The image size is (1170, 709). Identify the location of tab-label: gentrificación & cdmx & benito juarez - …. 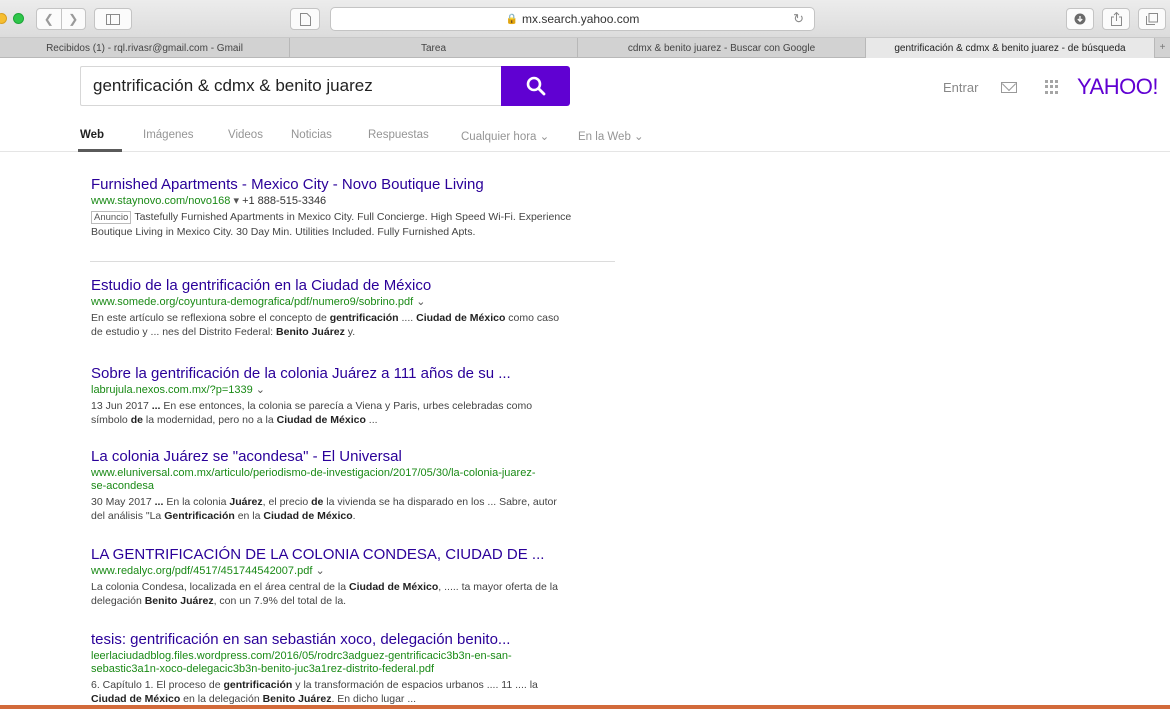
(1010, 48).